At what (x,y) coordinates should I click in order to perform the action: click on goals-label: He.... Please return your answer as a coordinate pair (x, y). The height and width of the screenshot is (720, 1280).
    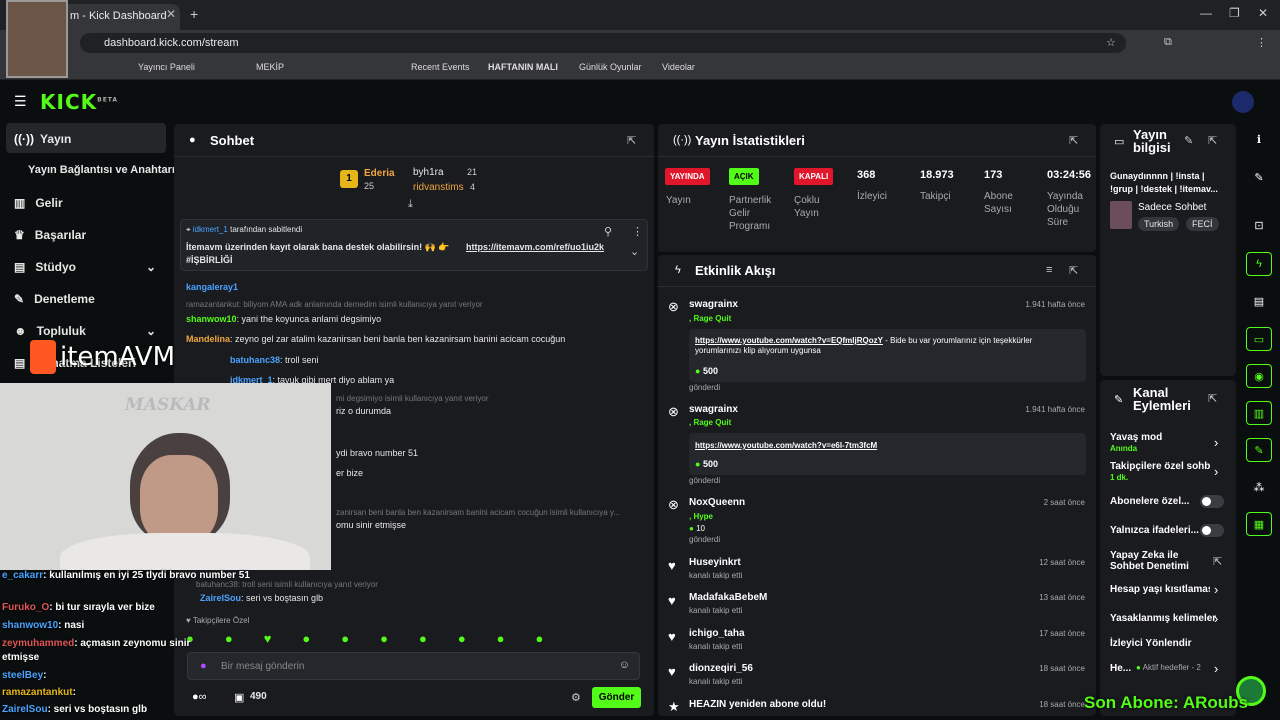
    Looking at the image, I should click on (1120, 668).